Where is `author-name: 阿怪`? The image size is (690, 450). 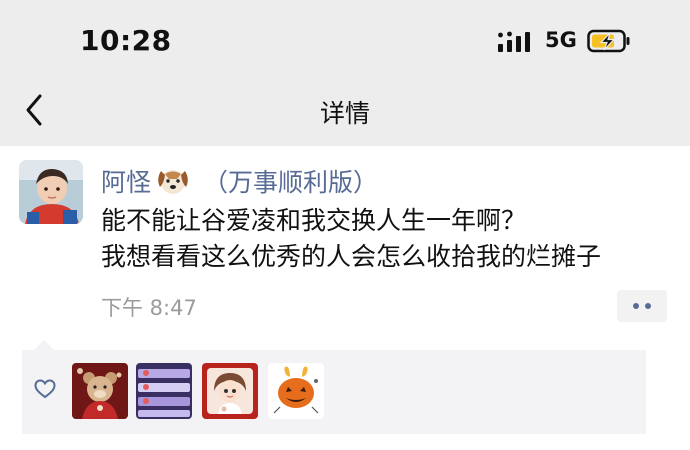
author-name: 阿怪 is located at coordinates (126, 181).